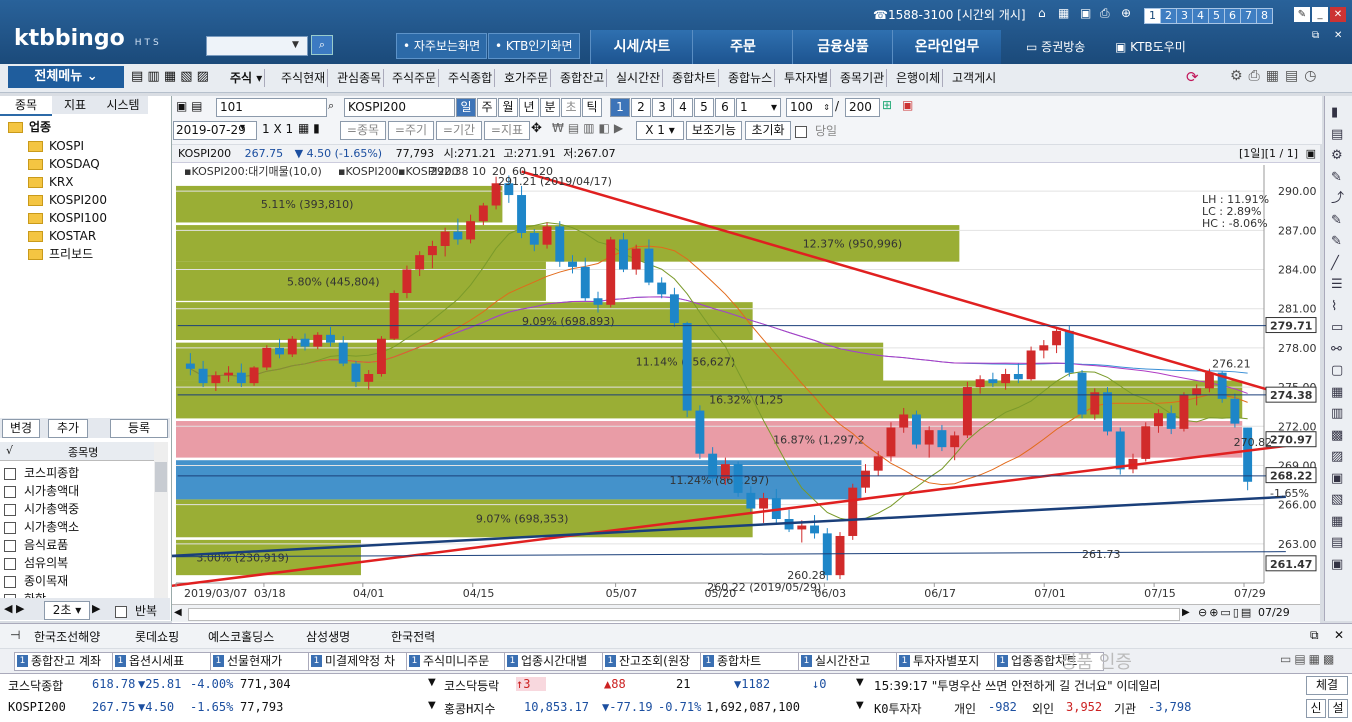 The image size is (1352, 722). What do you see at coordinates (1225, 612) in the screenshot?
I see `zoom-icons: ⊖⊕▭▯▤` at bounding box center [1225, 612].